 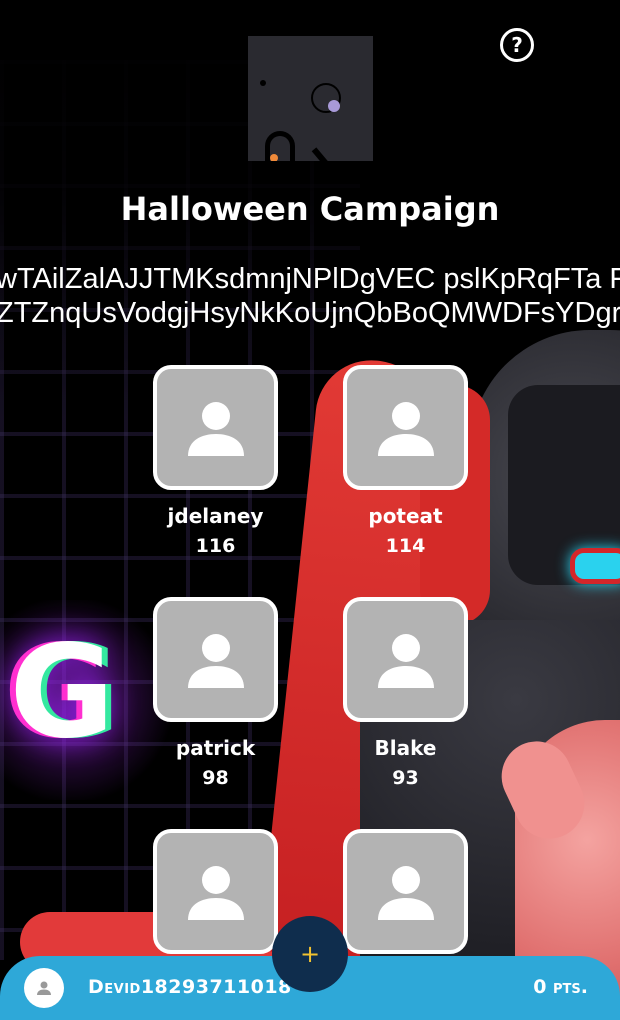 I want to click on help-icon: ?, so click(x=517, y=45).